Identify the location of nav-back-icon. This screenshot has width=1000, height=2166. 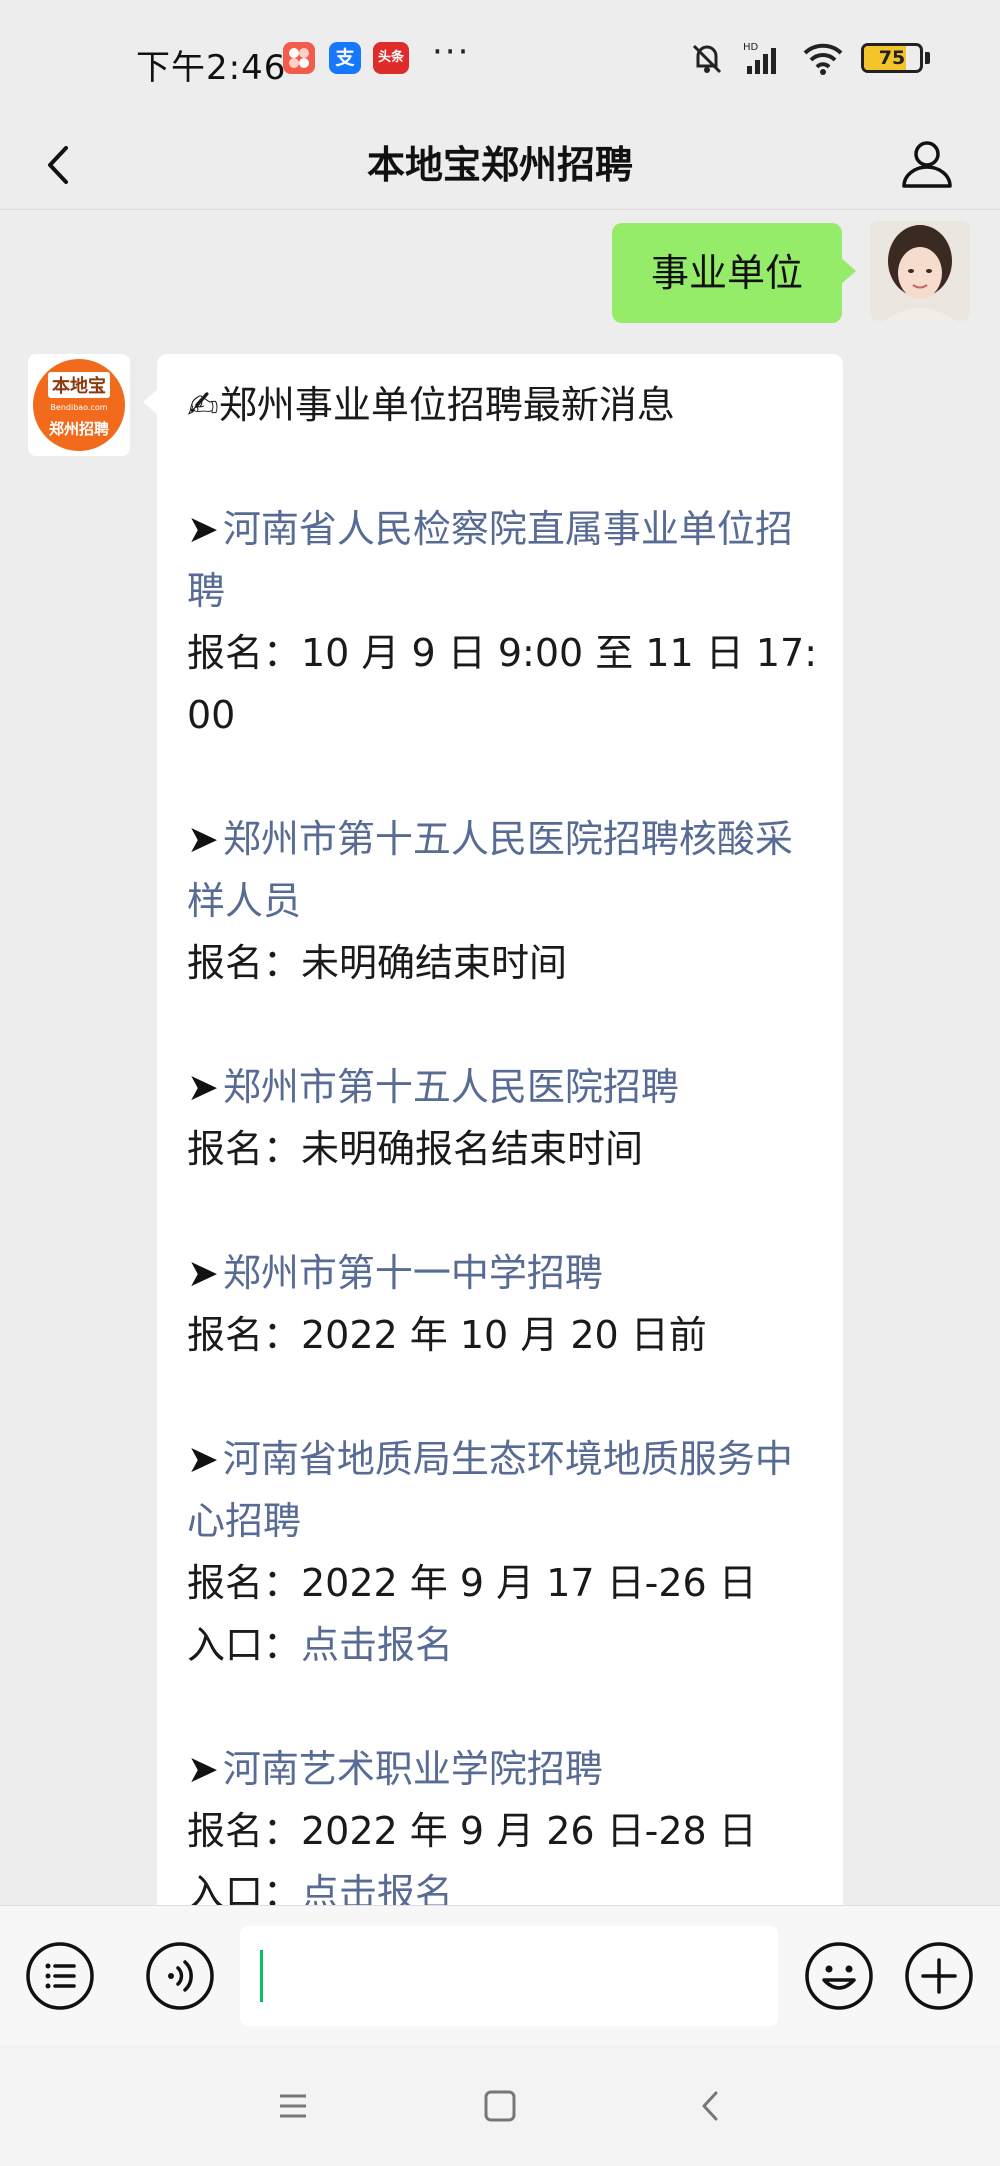
(710, 2106).